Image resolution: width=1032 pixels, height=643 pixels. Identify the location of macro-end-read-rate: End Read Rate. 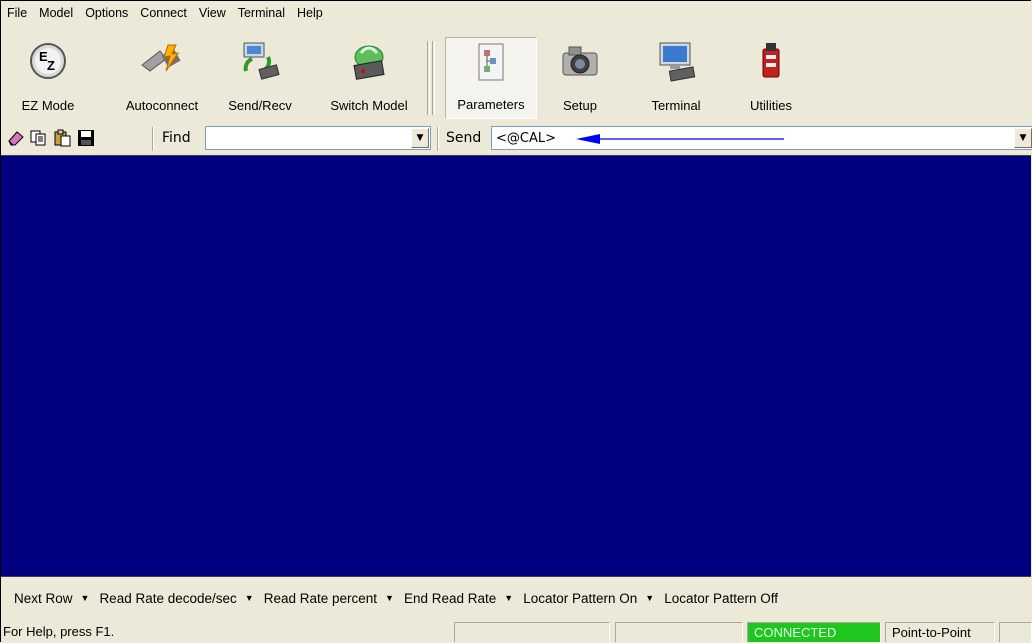
(450, 598).